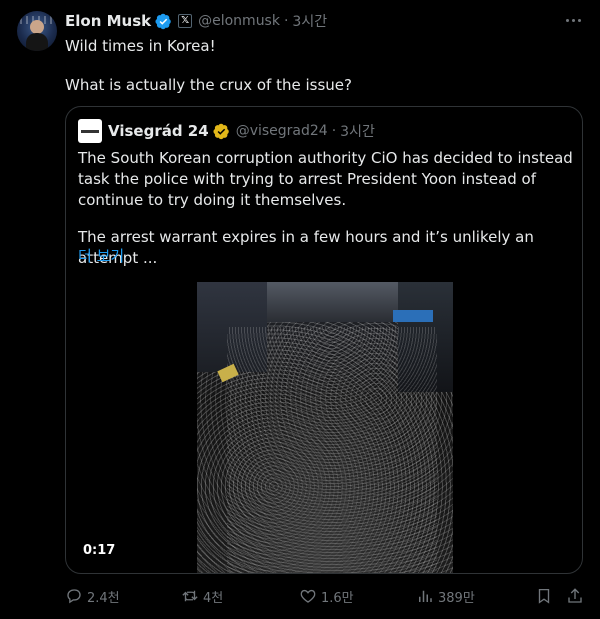  What do you see at coordinates (140, 46) in the screenshot?
I see `post-text-line1: Wild times in Korea!` at bounding box center [140, 46].